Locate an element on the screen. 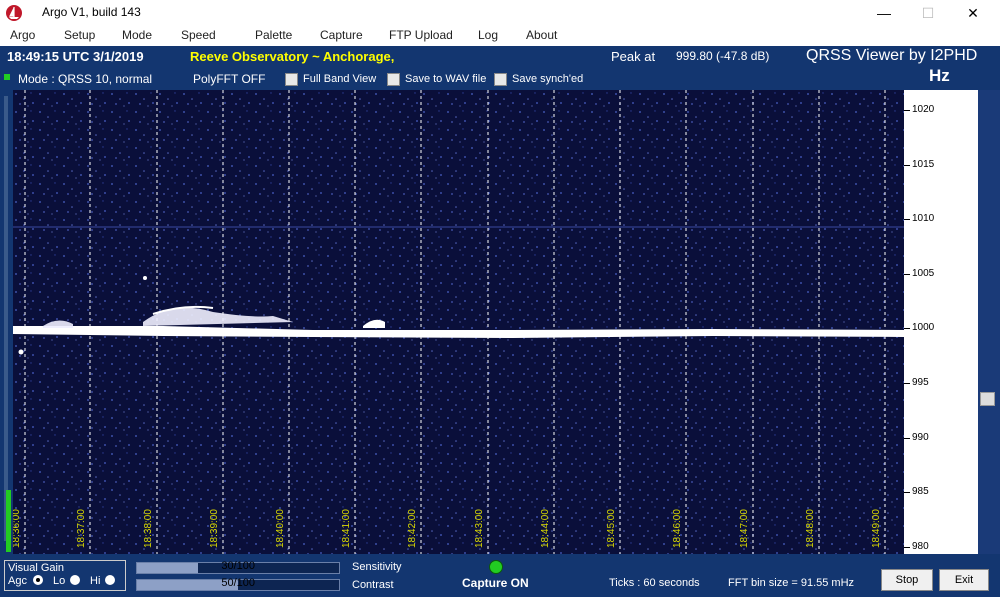 This screenshot has height=597, width=1000. hi-label: Hi is located at coordinates (95, 581).